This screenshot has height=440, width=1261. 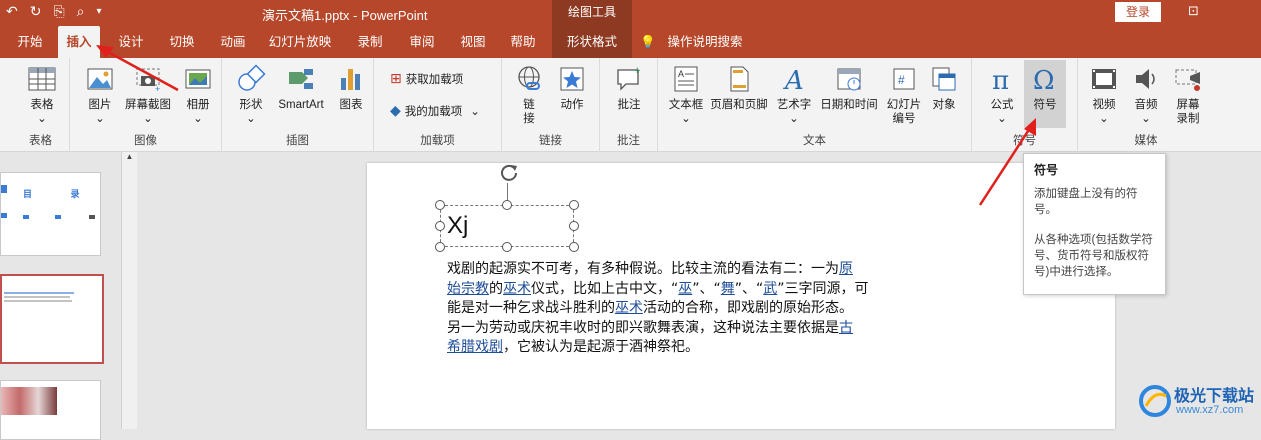 What do you see at coordinates (1045, 94) in the screenshot?
I see `symbol-button: Ω 符号` at bounding box center [1045, 94].